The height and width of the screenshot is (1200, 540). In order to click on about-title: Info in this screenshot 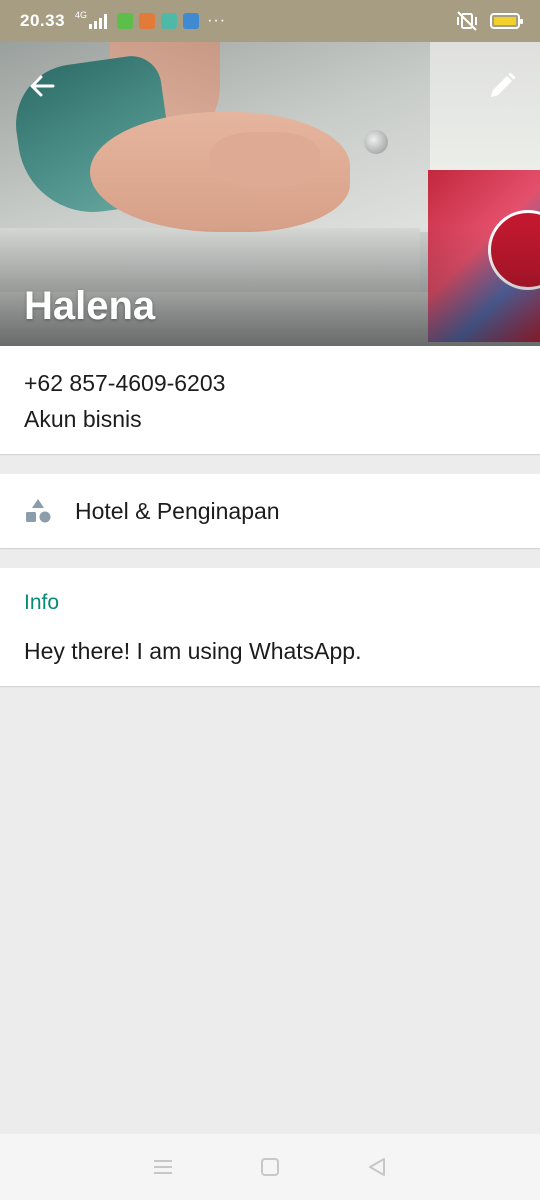, I will do `click(42, 602)`.